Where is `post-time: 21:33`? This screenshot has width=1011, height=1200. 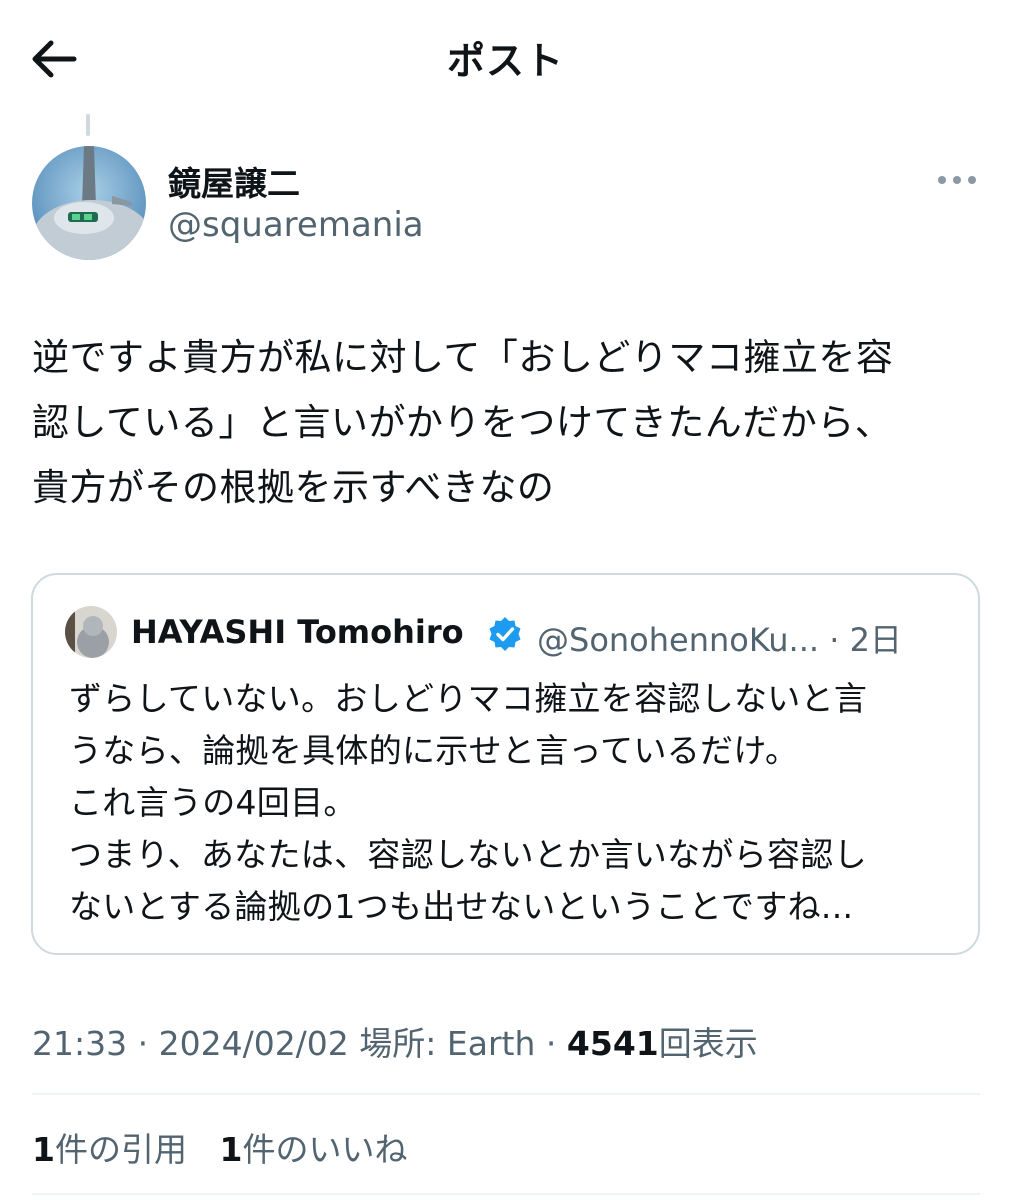 post-time: 21:33 is located at coordinates (79, 1043).